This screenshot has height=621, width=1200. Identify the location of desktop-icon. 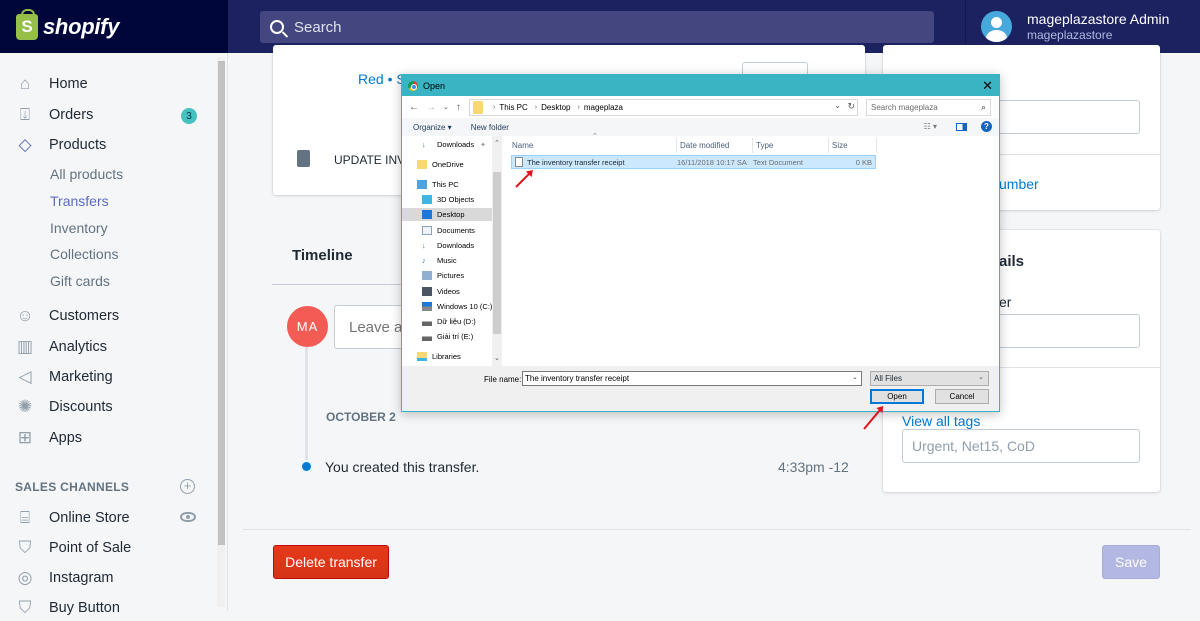
(427, 214).